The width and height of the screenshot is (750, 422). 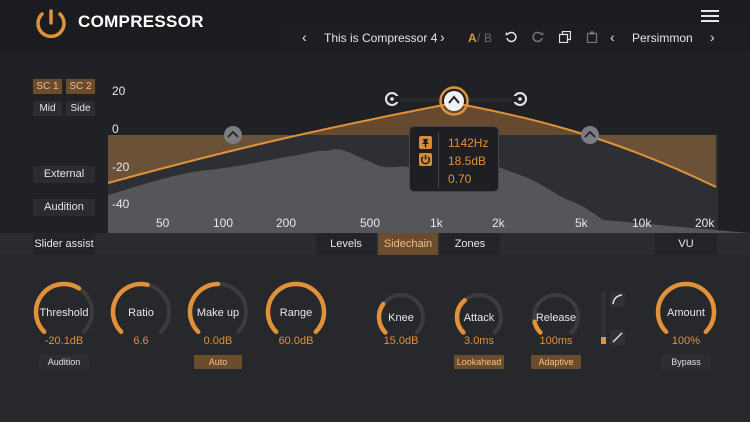 What do you see at coordinates (64, 174) in the screenshot?
I see `external-button: External` at bounding box center [64, 174].